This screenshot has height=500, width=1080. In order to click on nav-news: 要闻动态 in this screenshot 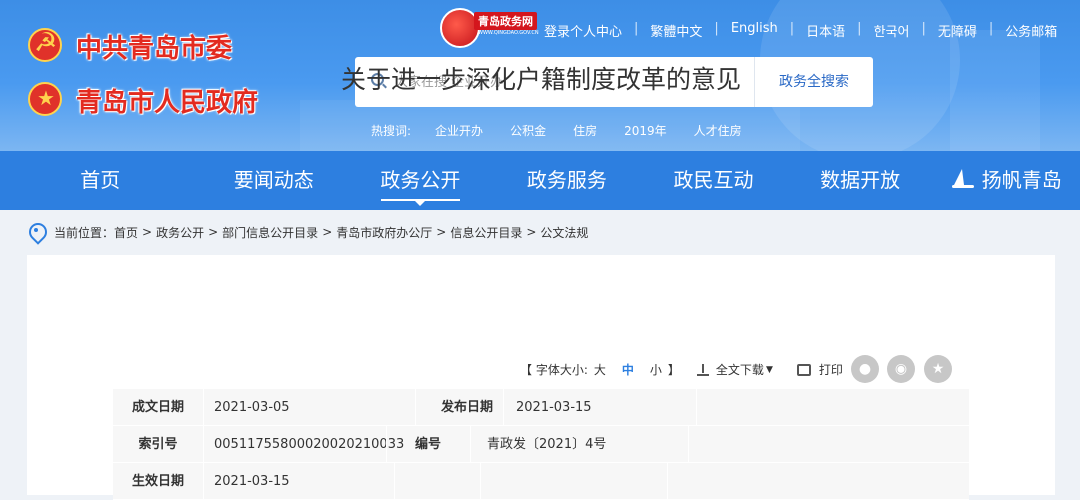, I will do `click(273, 180)`.